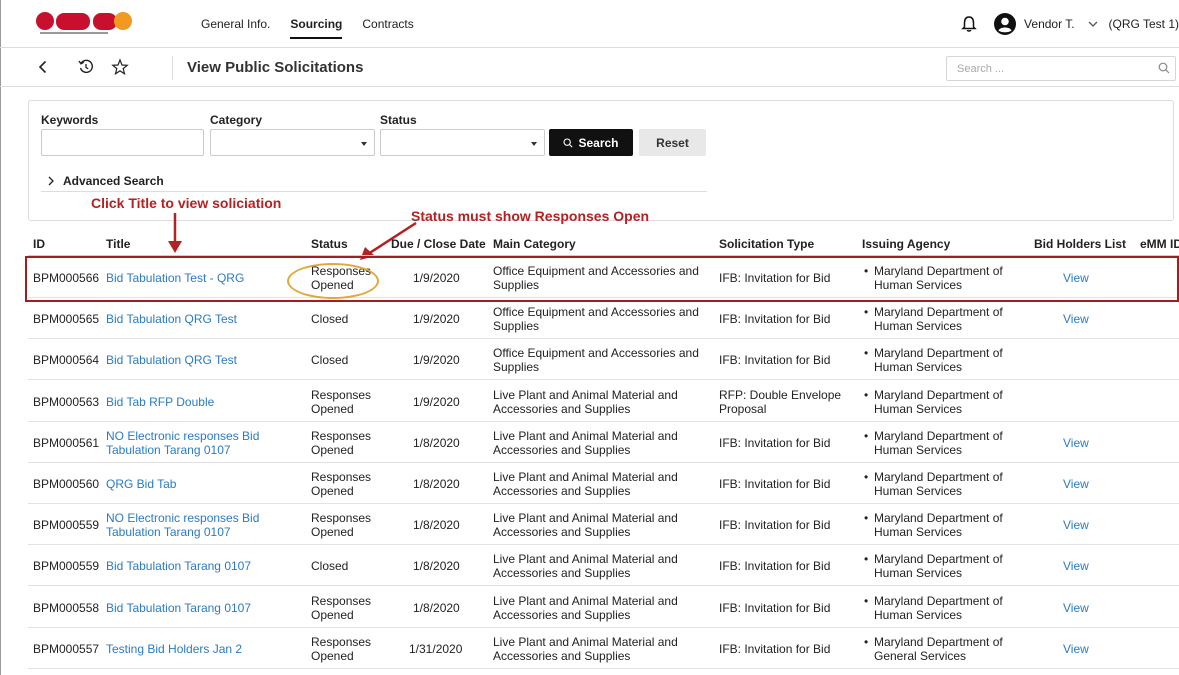  What do you see at coordinates (86, 67) in the screenshot?
I see `history-icon` at bounding box center [86, 67].